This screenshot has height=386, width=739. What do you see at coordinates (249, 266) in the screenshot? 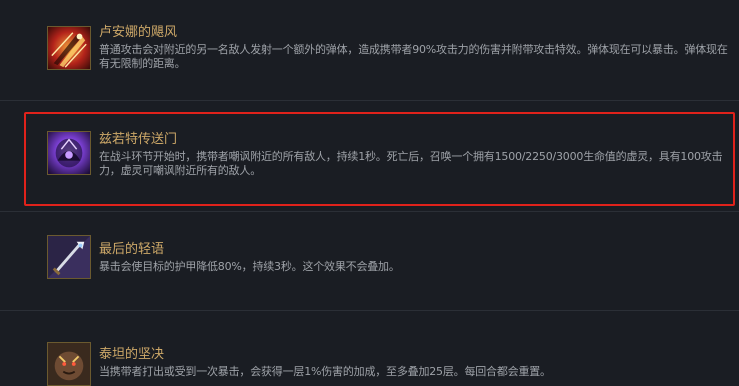
I see `item-description: 暴击会使目标的护甲降低80%，持续3秒。这个效果不会叠加。` at bounding box center [249, 266].